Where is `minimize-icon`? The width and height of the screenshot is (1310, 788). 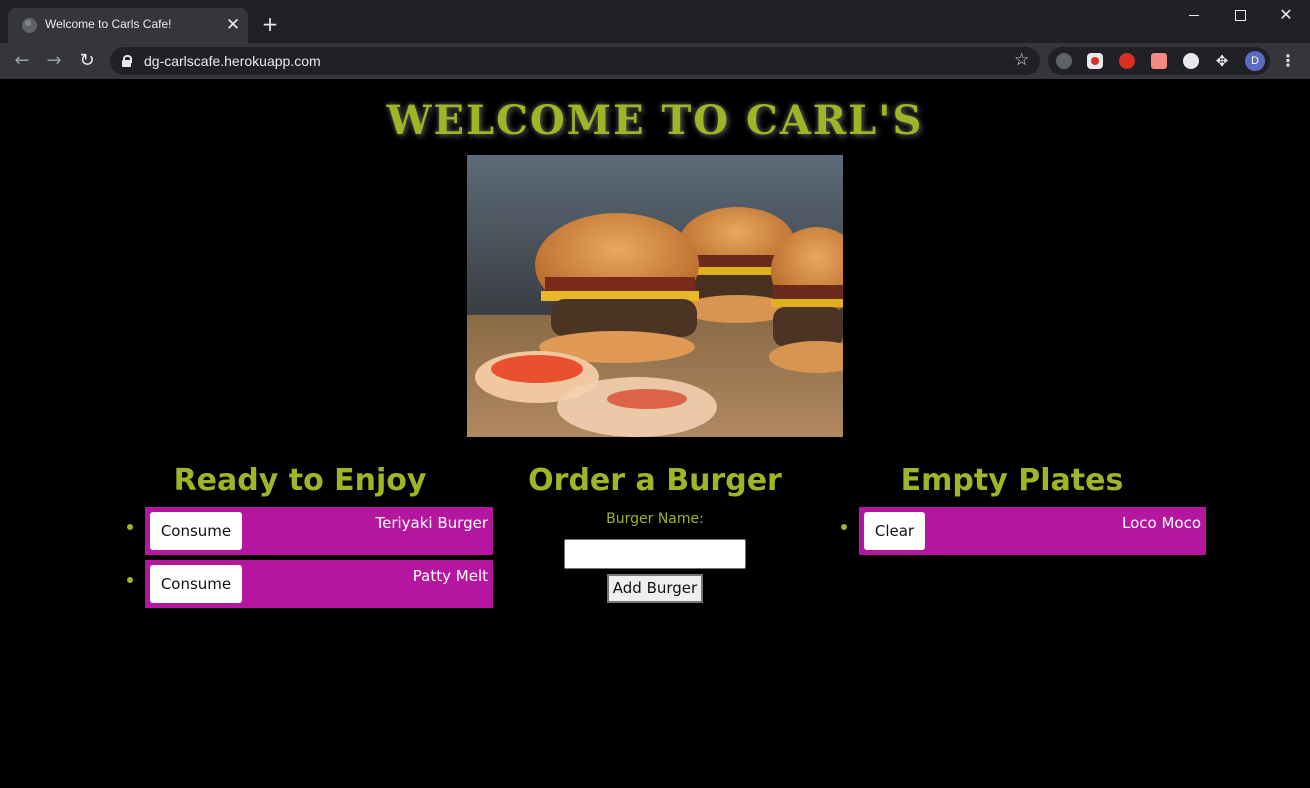
minimize-icon is located at coordinates (1194, 15).